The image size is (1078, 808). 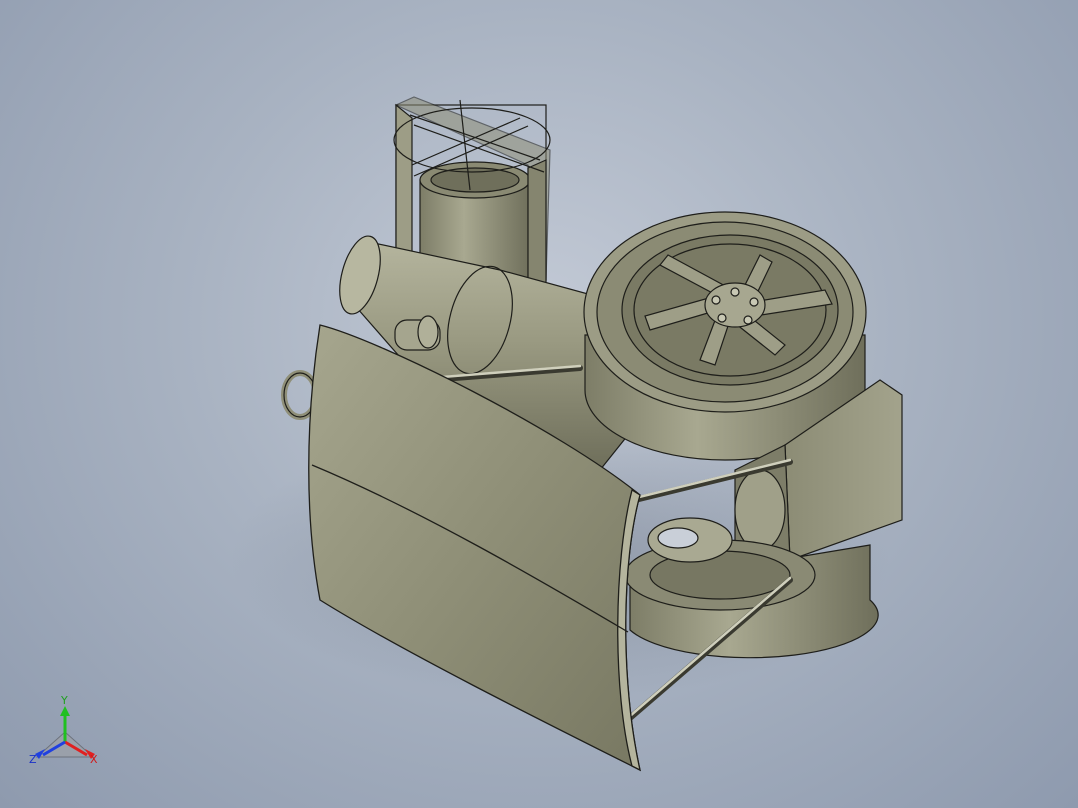 What do you see at coordinates (65, 711) in the screenshot?
I see `triad-y-arrow` at bounding box center [65, 711].